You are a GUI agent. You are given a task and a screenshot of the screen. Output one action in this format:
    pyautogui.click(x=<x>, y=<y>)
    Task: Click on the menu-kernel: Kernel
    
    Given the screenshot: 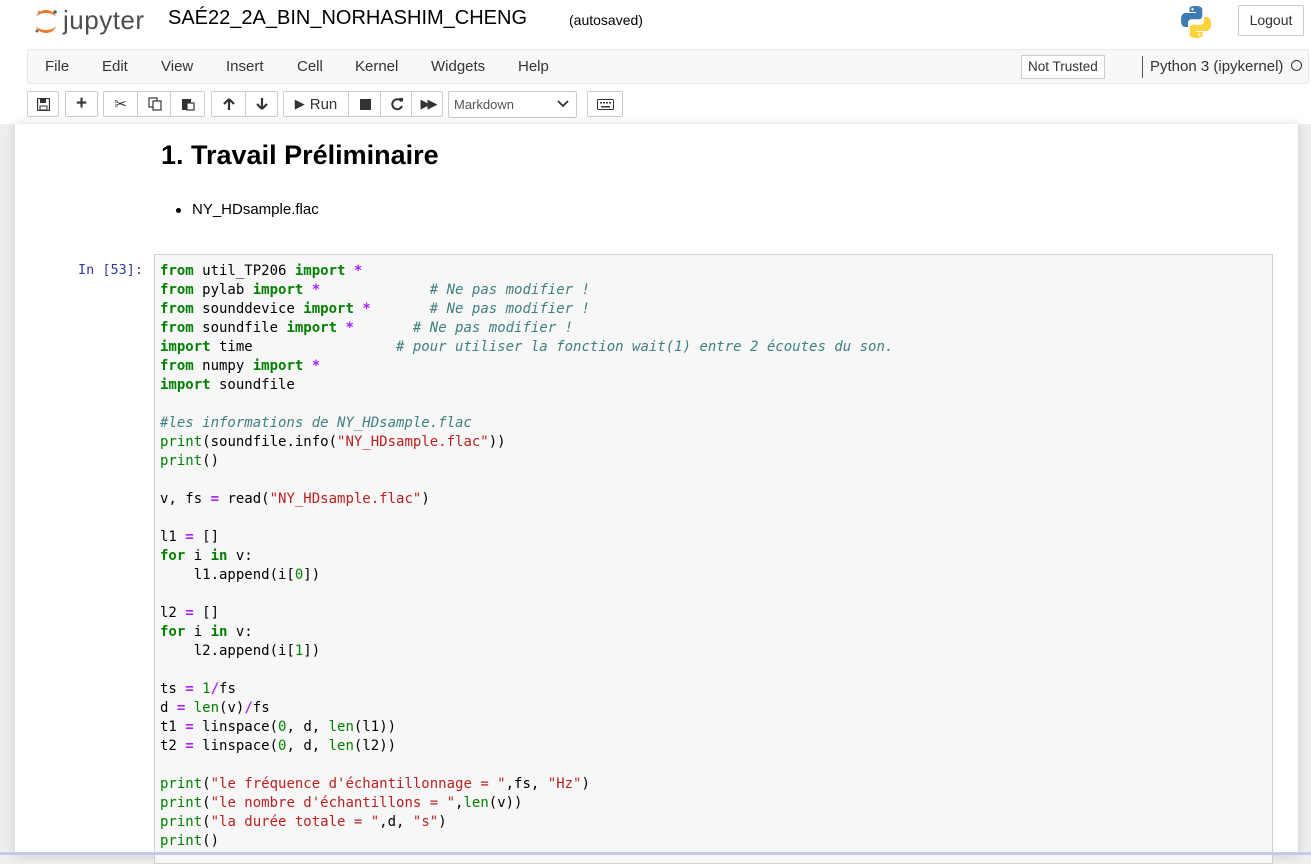 What is the action you would take?
    pyautogui.click(x=376, y=66)
    